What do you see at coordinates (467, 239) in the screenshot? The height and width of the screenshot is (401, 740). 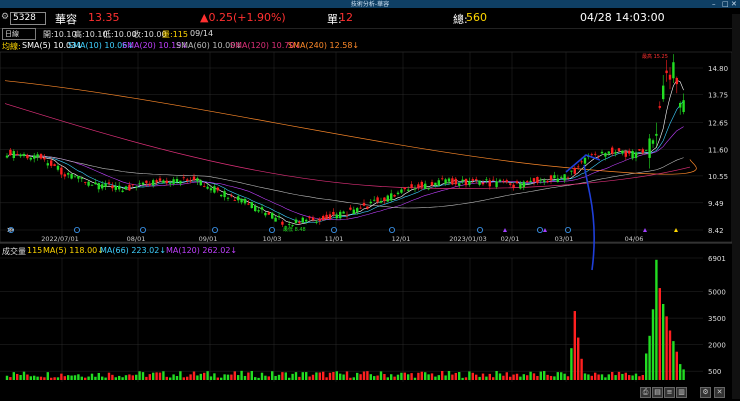 I see `date-tick-label: 2023/01/03` at bounding box center [467, 239].